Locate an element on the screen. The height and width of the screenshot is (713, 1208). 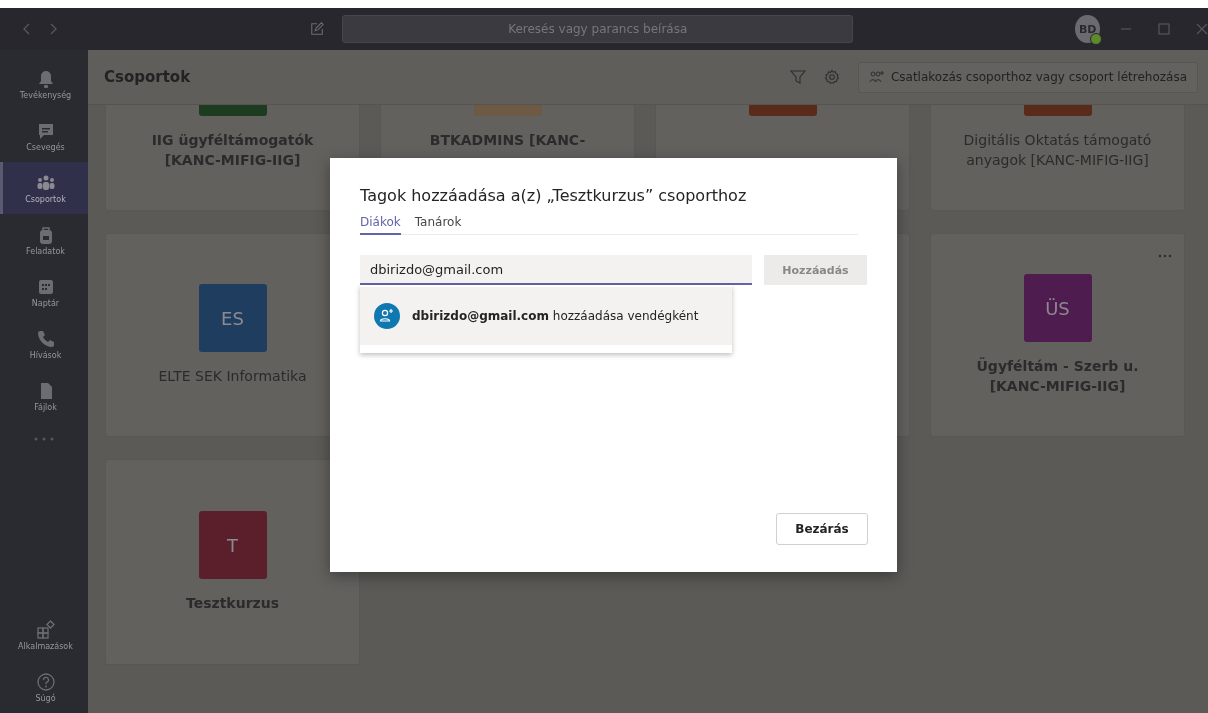
team-avatar: ÜS is located at coordinates (1057, 308).